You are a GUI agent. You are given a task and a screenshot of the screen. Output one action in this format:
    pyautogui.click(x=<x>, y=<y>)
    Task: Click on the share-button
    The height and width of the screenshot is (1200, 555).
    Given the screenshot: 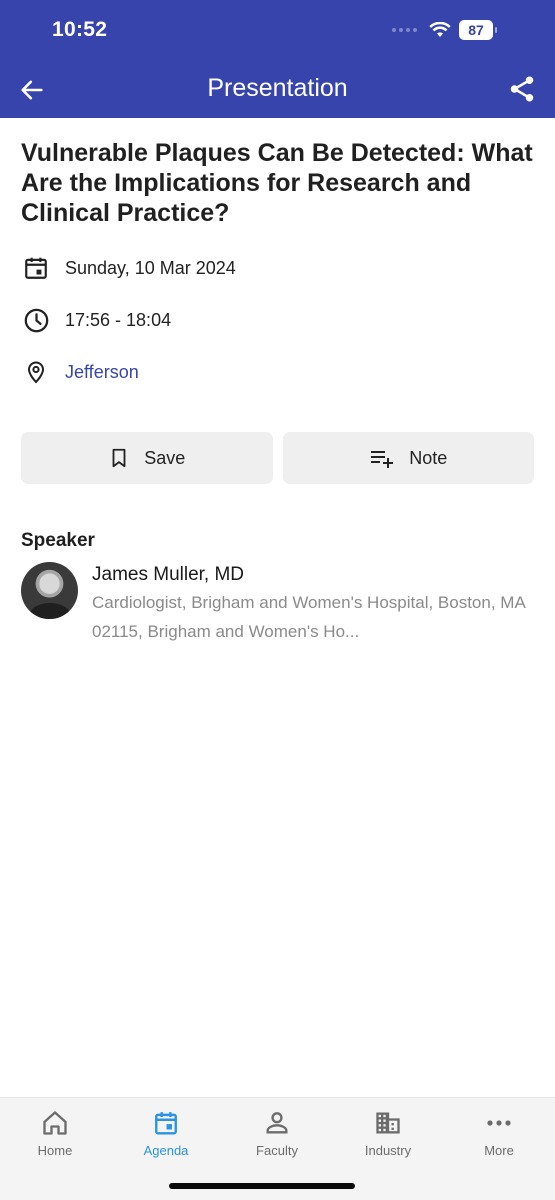 What is the action you would take?
    pyautogui.click(x=522, y=89)
    